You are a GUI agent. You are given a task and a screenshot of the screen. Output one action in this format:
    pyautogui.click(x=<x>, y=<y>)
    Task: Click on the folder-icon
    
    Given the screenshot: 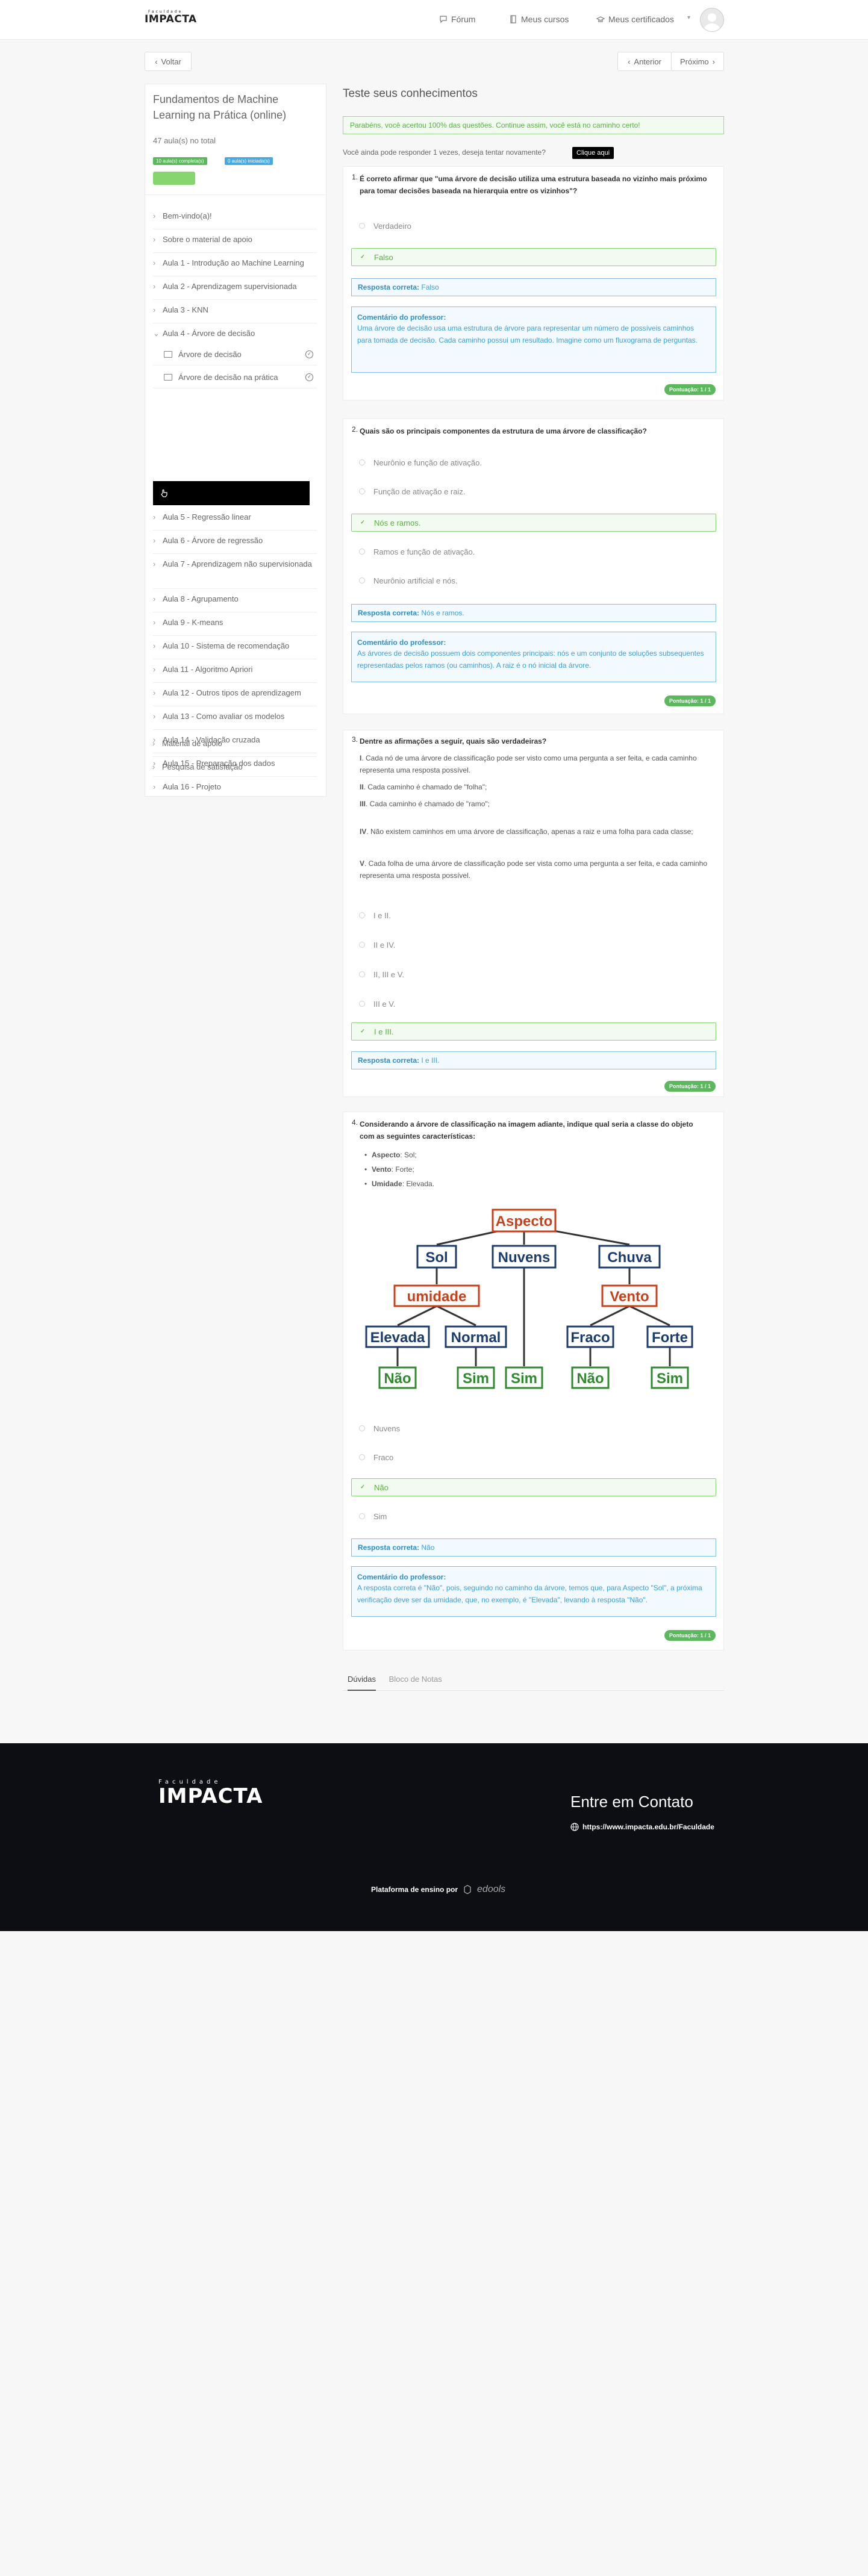 What is the action you would take?
    pyautogui.click(x=168, y=355)
    